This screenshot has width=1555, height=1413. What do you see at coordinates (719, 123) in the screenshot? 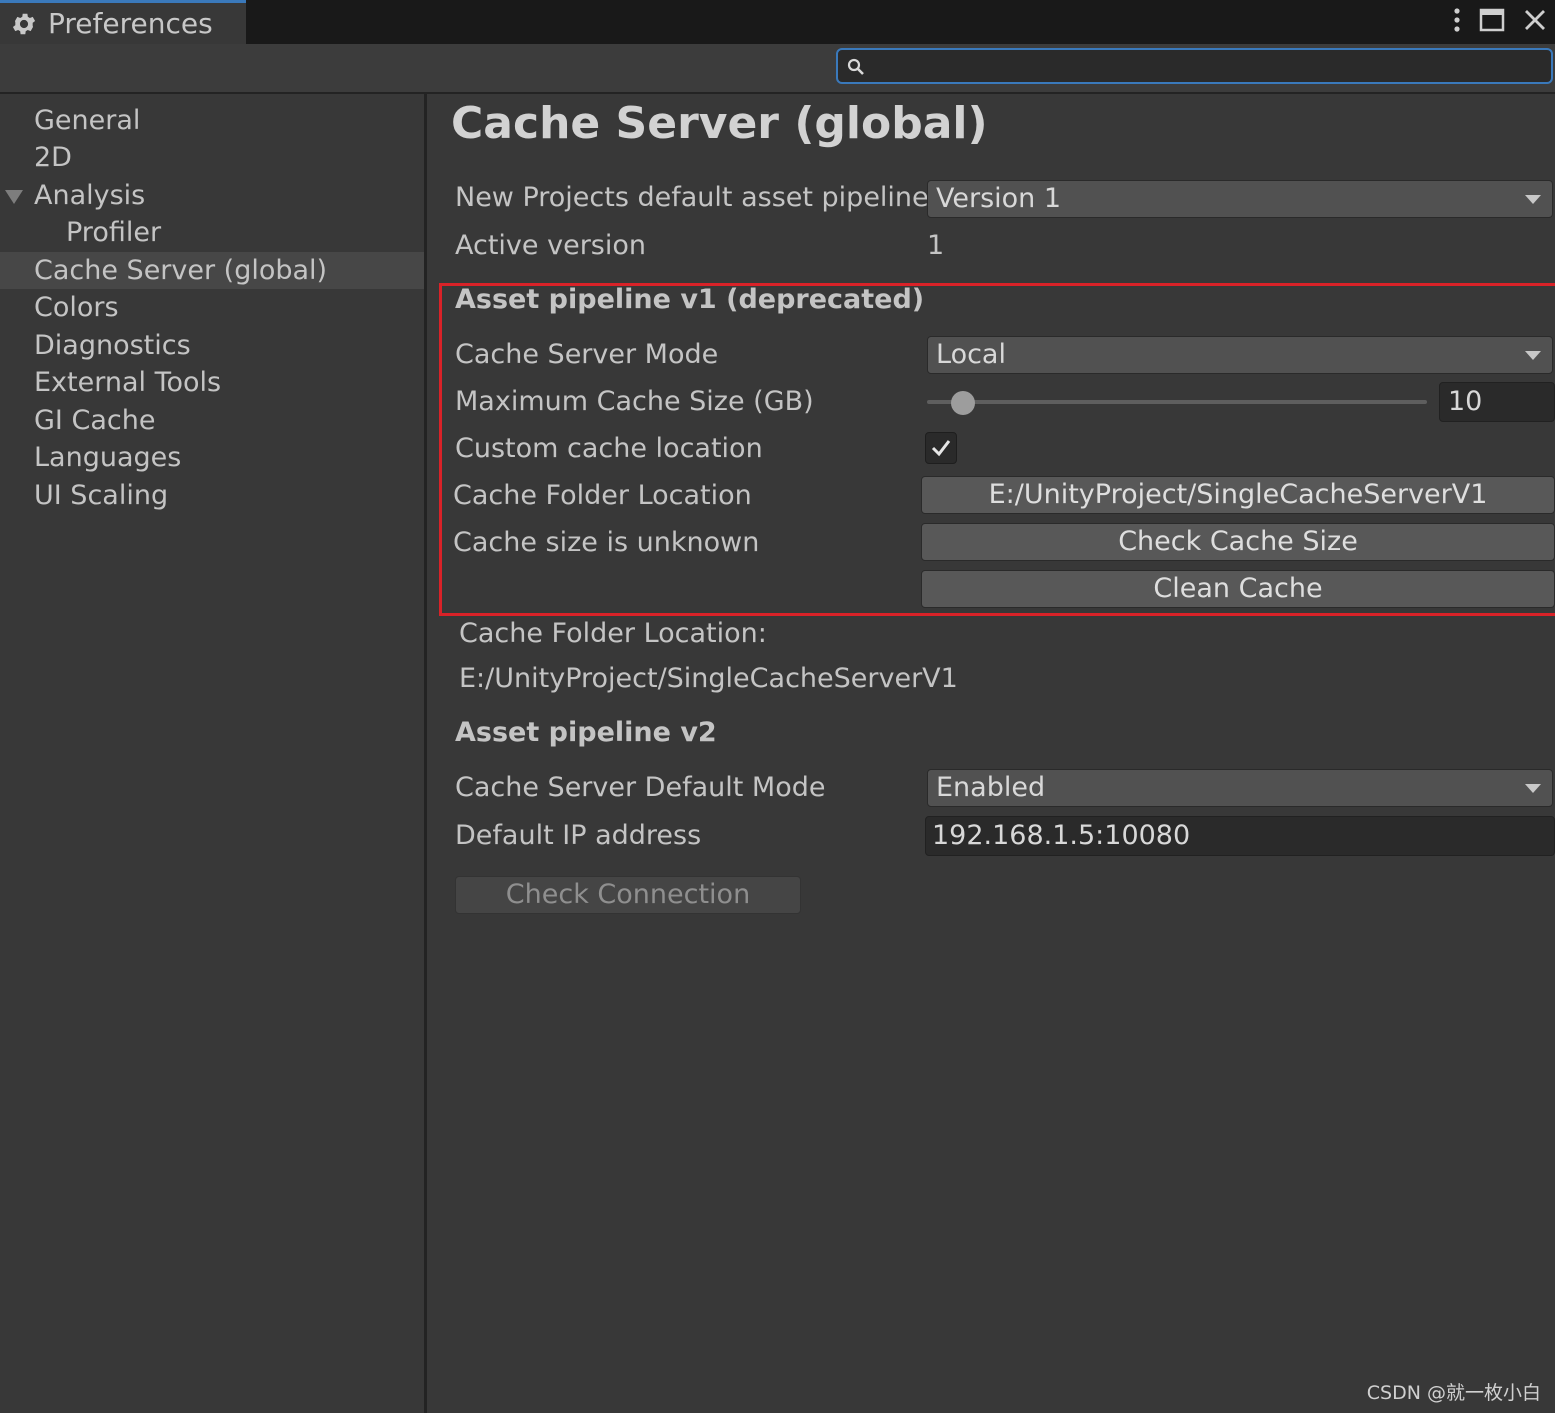
I see `page-title: Cache Server (global)` at bounding box center [719, 123].